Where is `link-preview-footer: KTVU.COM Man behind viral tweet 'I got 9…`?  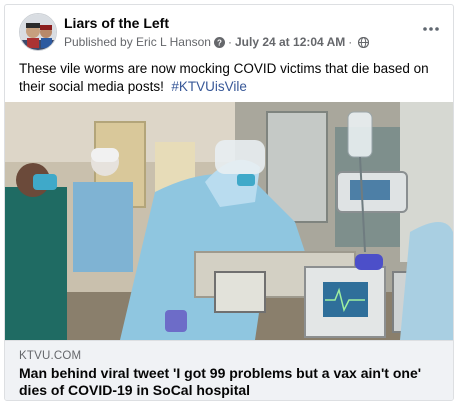
link-preview-footer: KTVU.COM Man behind viral tweet 'I got 9… is located at coordinates (229, 370).